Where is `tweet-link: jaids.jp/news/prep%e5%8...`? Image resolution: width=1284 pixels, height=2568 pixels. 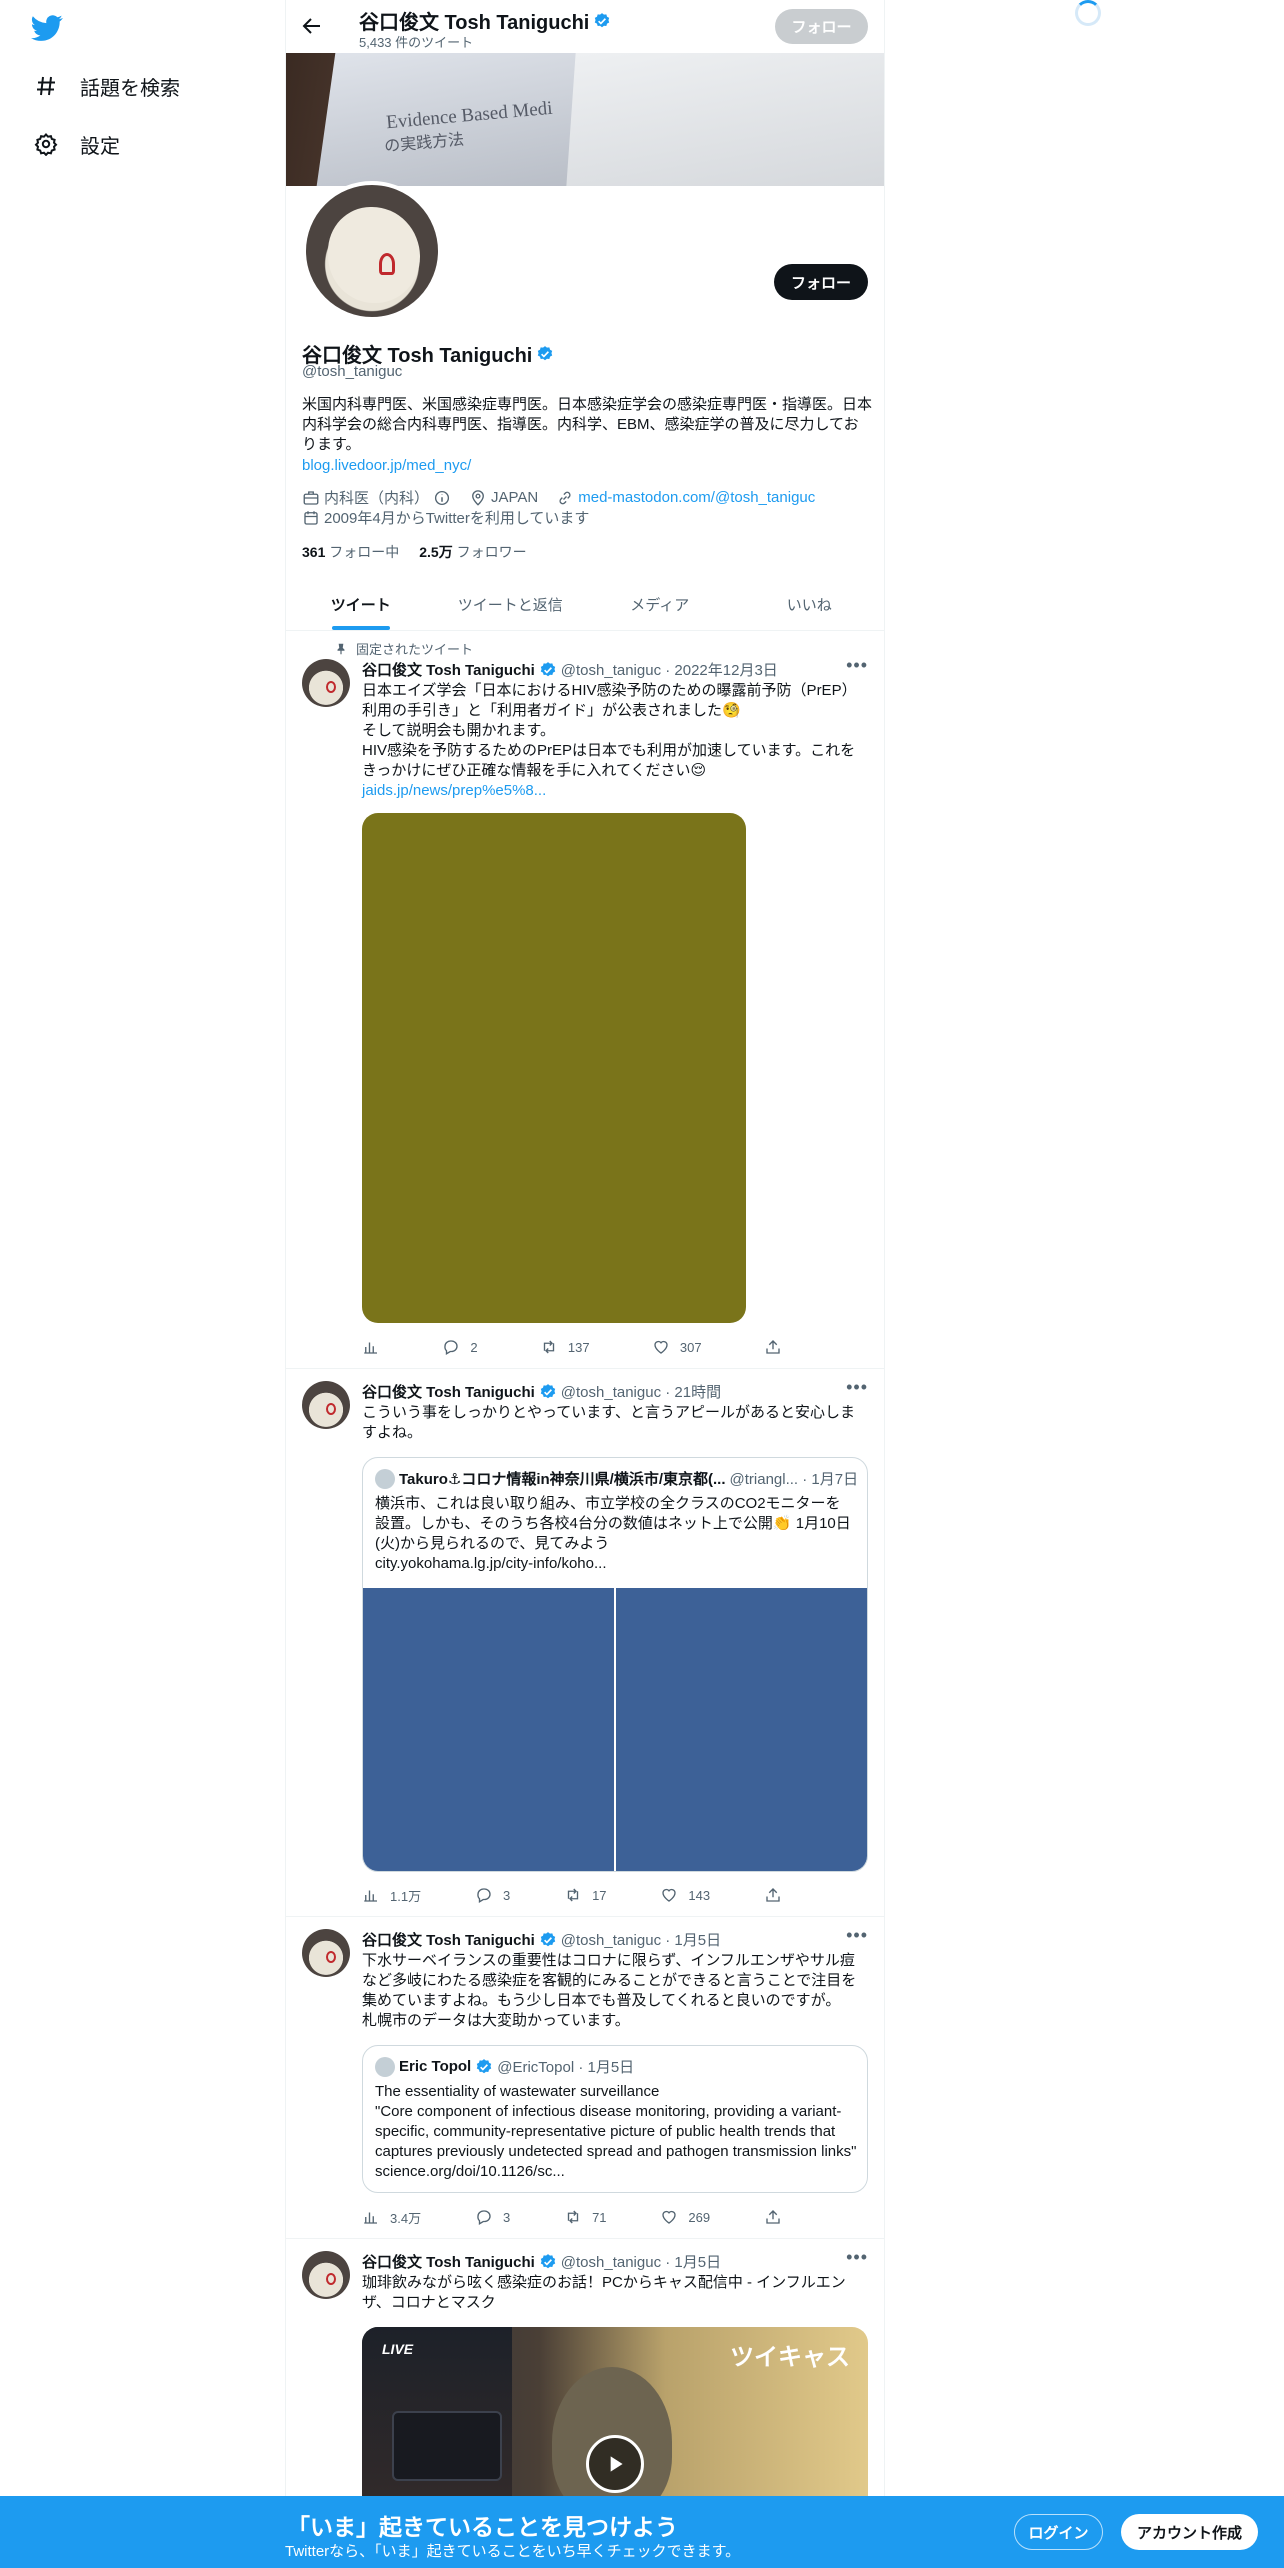 tweet-link: jaids.jp/news/prep%e5%8... is located at coordinates (454, 790).